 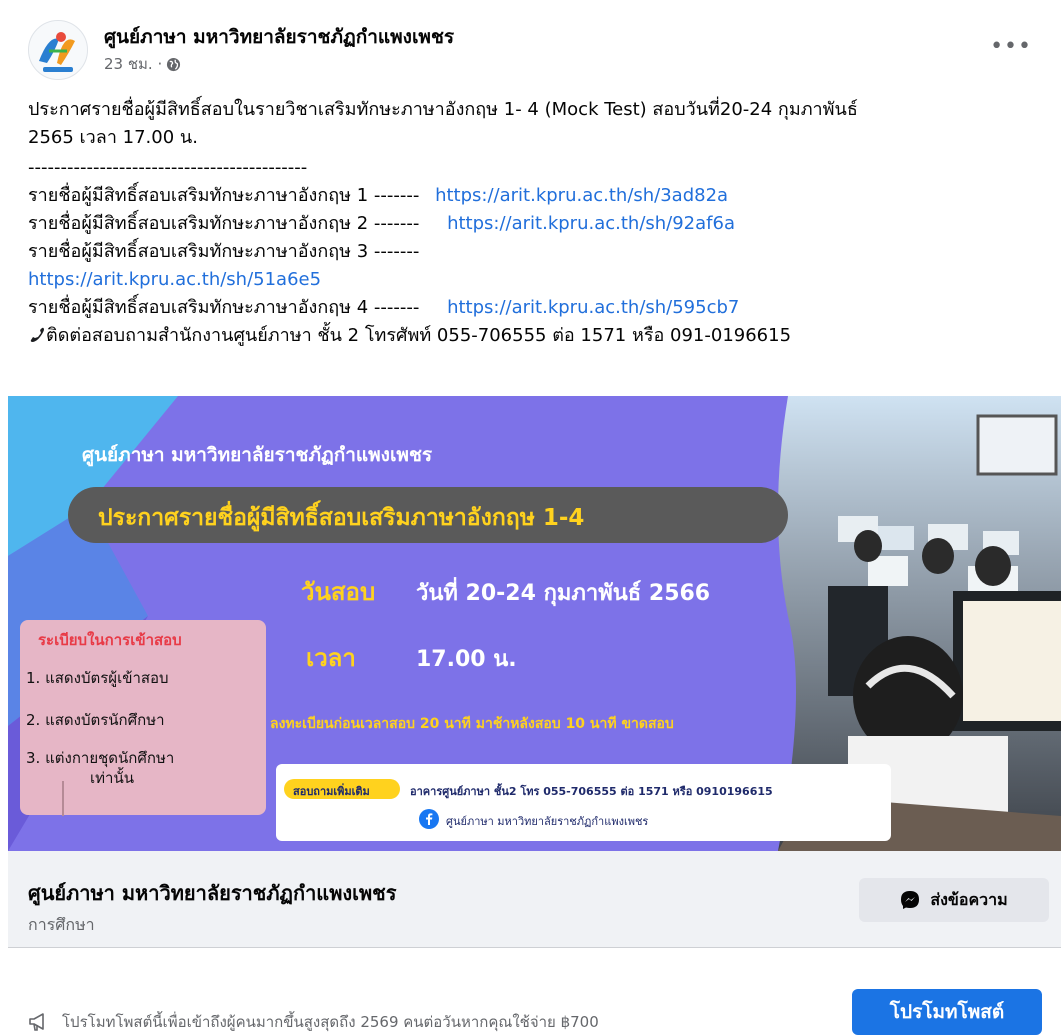 What do you see at coordinates (97, 678) in the screenshot?
I see `rule-item: 1. แสดงบัตรผู้เข้าสอบ` at bounding box center [97, 678].